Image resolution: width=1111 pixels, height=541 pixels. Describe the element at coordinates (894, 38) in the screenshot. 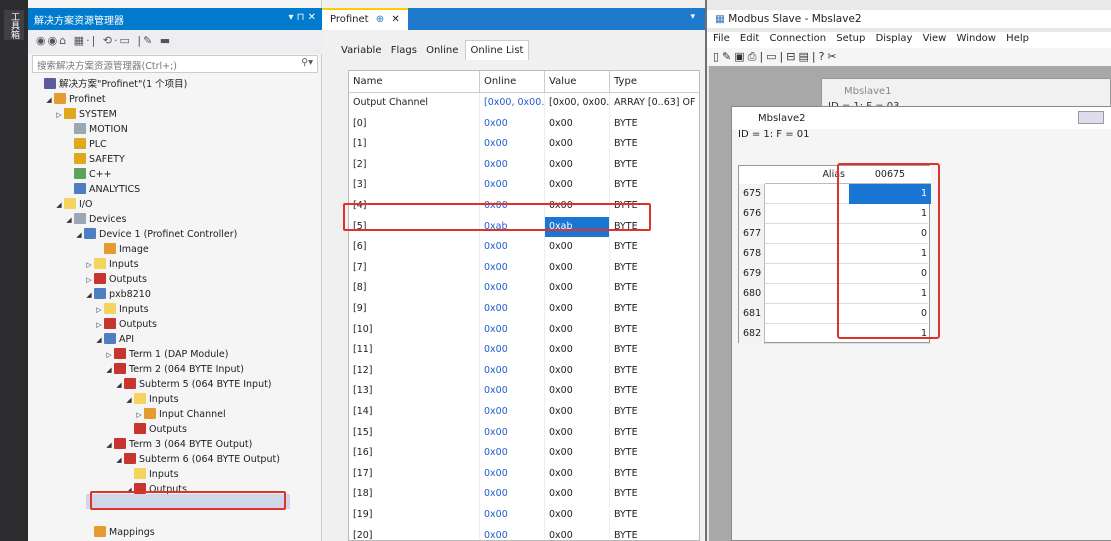

I see `menu-display: Display` at that location.